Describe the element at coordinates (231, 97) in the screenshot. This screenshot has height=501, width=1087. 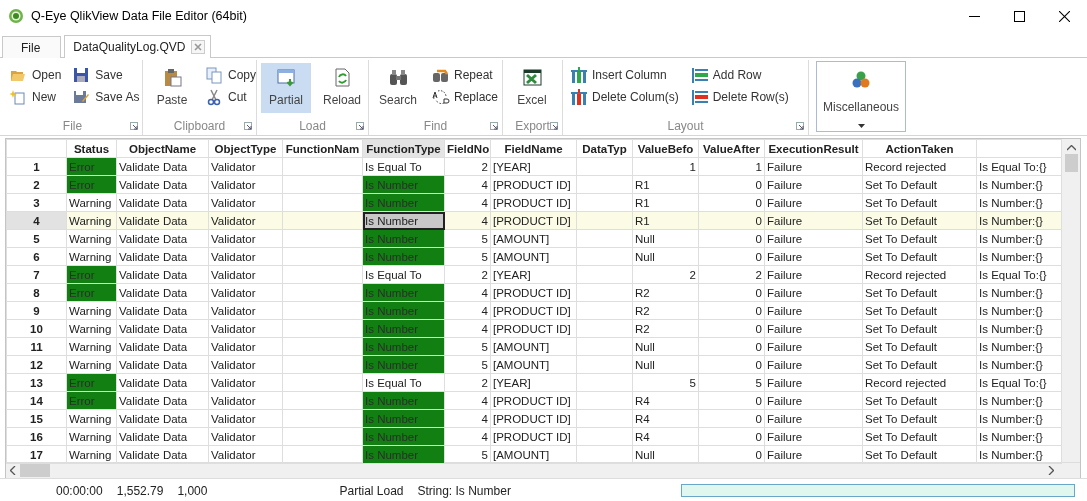
I see `ribbon-button: Cut` at that location.